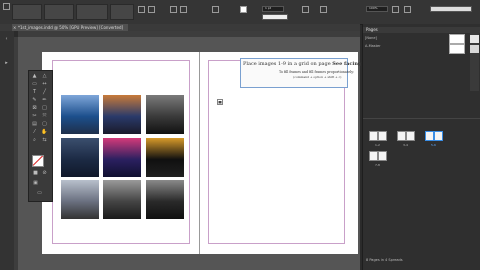 The width and height of the screenshot is (480, 270). What do you see at coordinates (323, 9) in the screenshot?
I see `drop-shadow-icon` at bounding box center [323, 9].